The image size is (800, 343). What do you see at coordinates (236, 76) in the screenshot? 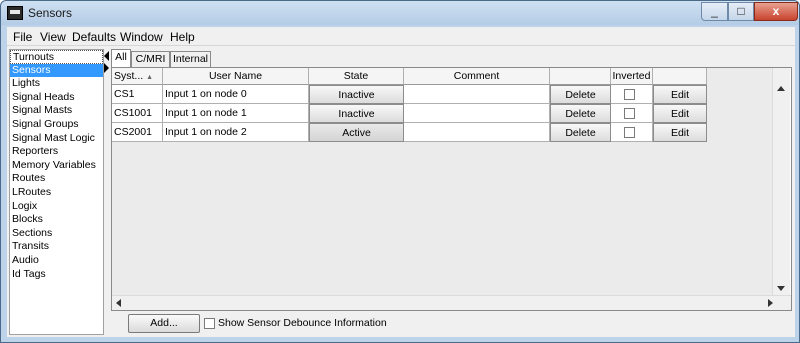
I see `header-user-name: User Name` at bounding box center [236, 76].